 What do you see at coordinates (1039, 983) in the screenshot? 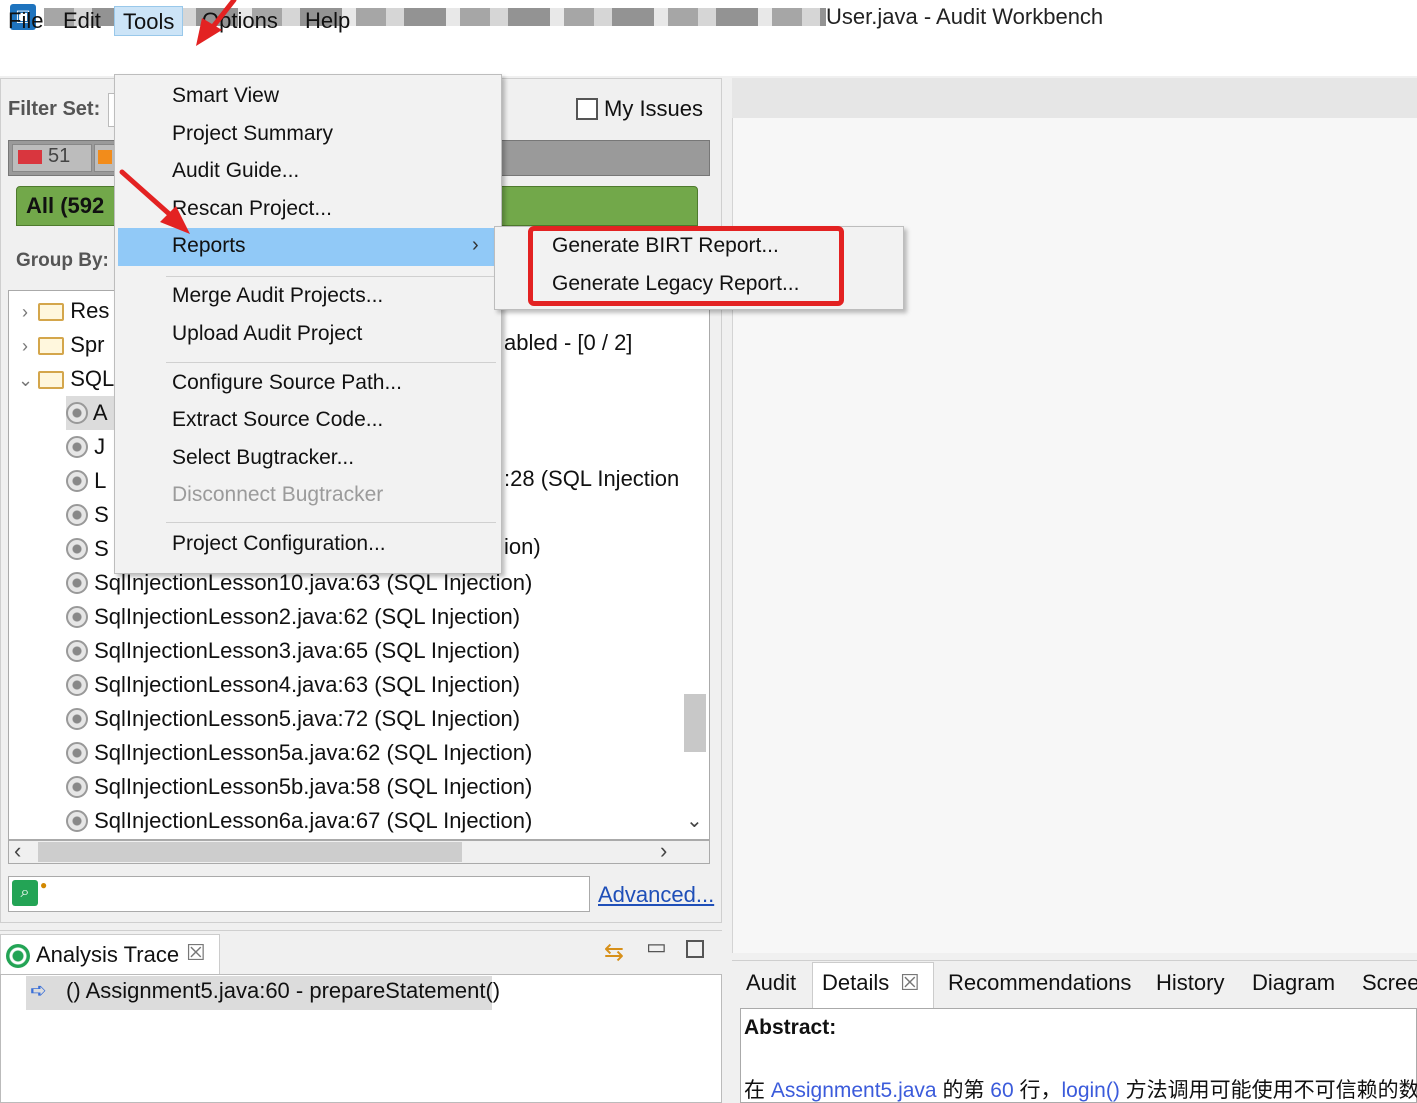
I see `tab-recommendations: Recommendations` at bounding box center [1039, 983].